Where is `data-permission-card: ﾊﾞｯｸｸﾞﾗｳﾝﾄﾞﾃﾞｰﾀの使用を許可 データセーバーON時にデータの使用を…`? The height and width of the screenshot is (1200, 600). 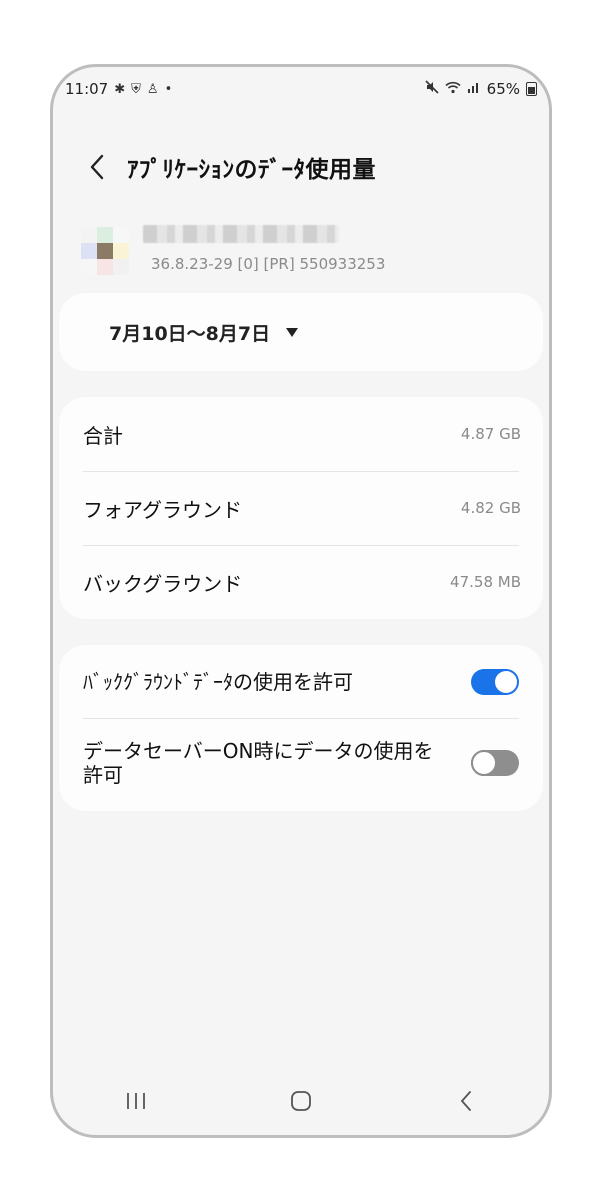 data-permission-card: ﾊﾞｯｸｸﾞﾗｳﾝﾄﾞﾃﾞｰﾀの使用を許可 データセーバーON時にデータの使用を… is located at coordinates (301, 728).